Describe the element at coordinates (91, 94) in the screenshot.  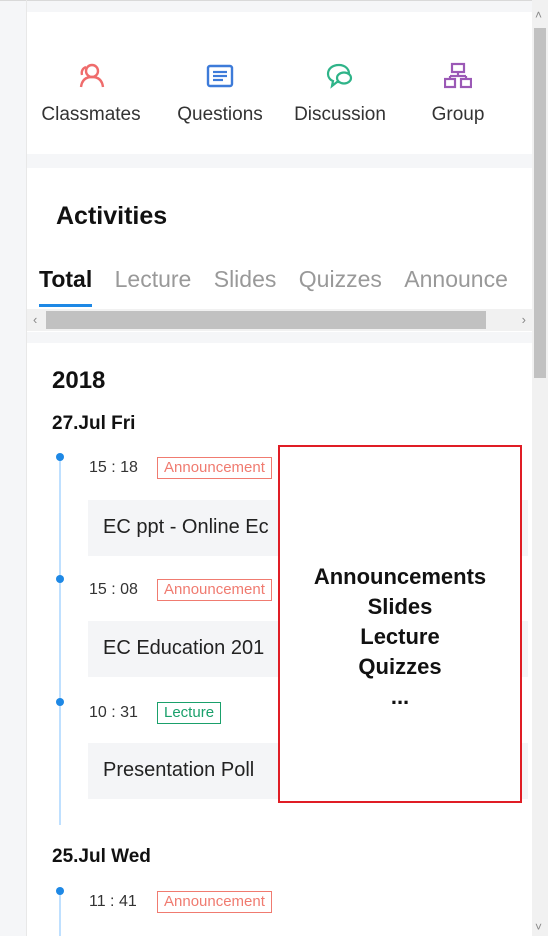
I see `classmates-button: Classmates` at that location.